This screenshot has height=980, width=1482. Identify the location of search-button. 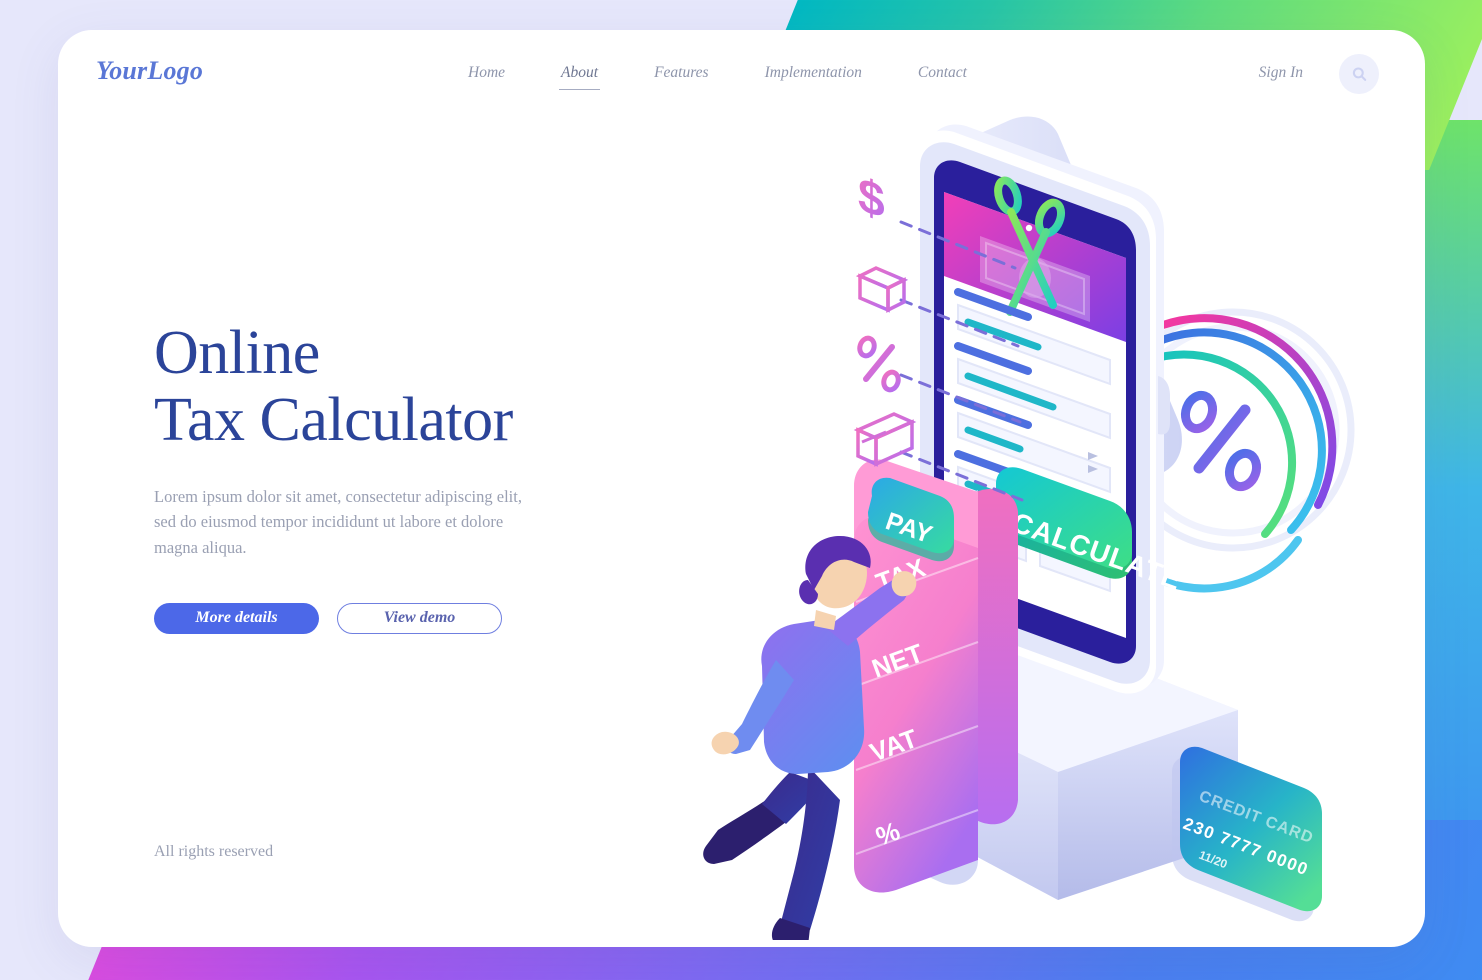
(1359, 74).